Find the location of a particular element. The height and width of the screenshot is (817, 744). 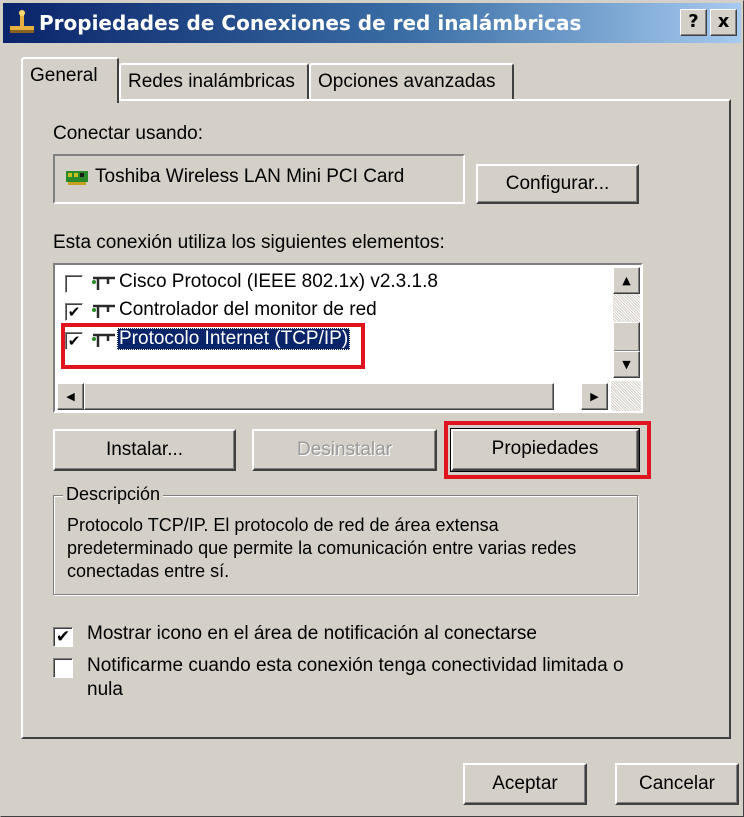

ok-button: Aceptar is located at coordinates (525, 784).